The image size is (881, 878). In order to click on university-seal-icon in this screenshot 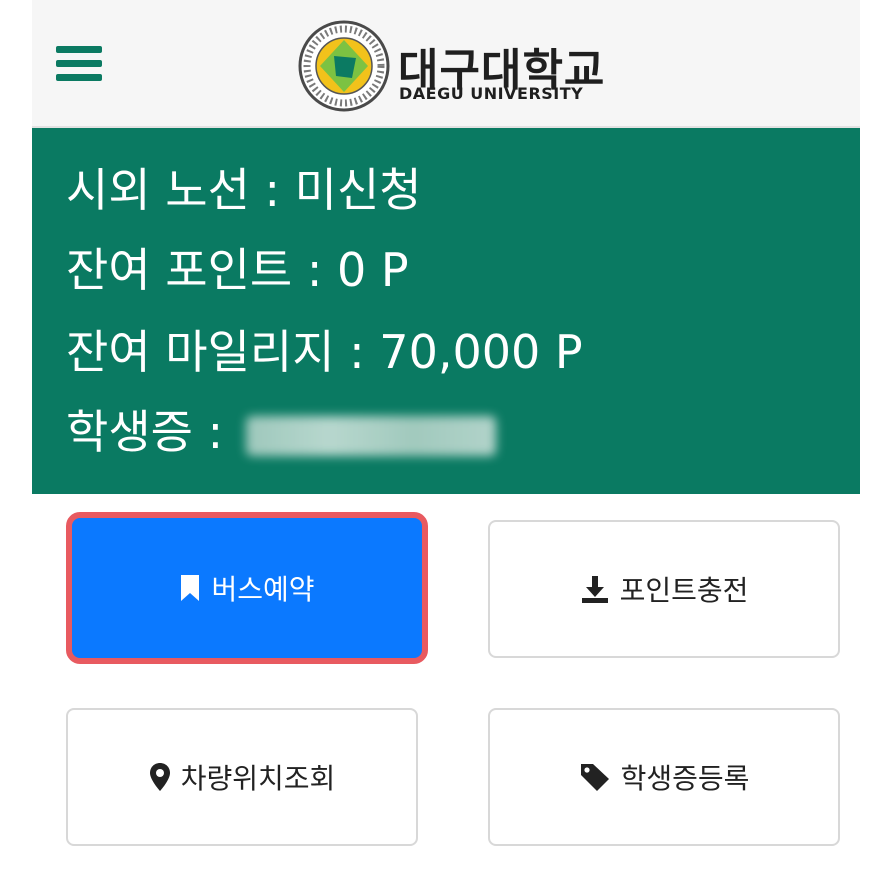, I will do `click(344, 66)`.